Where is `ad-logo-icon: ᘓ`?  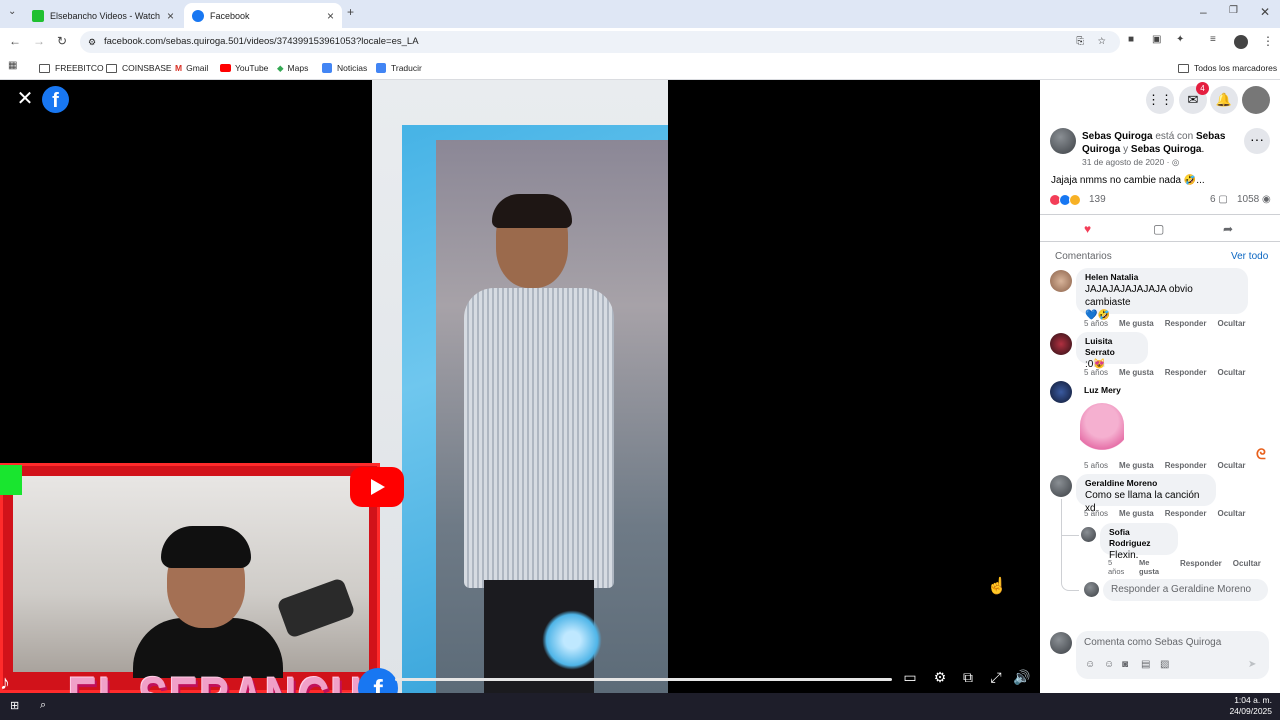
ad-logo-icon: ᘓ is located at coordinates (1261, 454).